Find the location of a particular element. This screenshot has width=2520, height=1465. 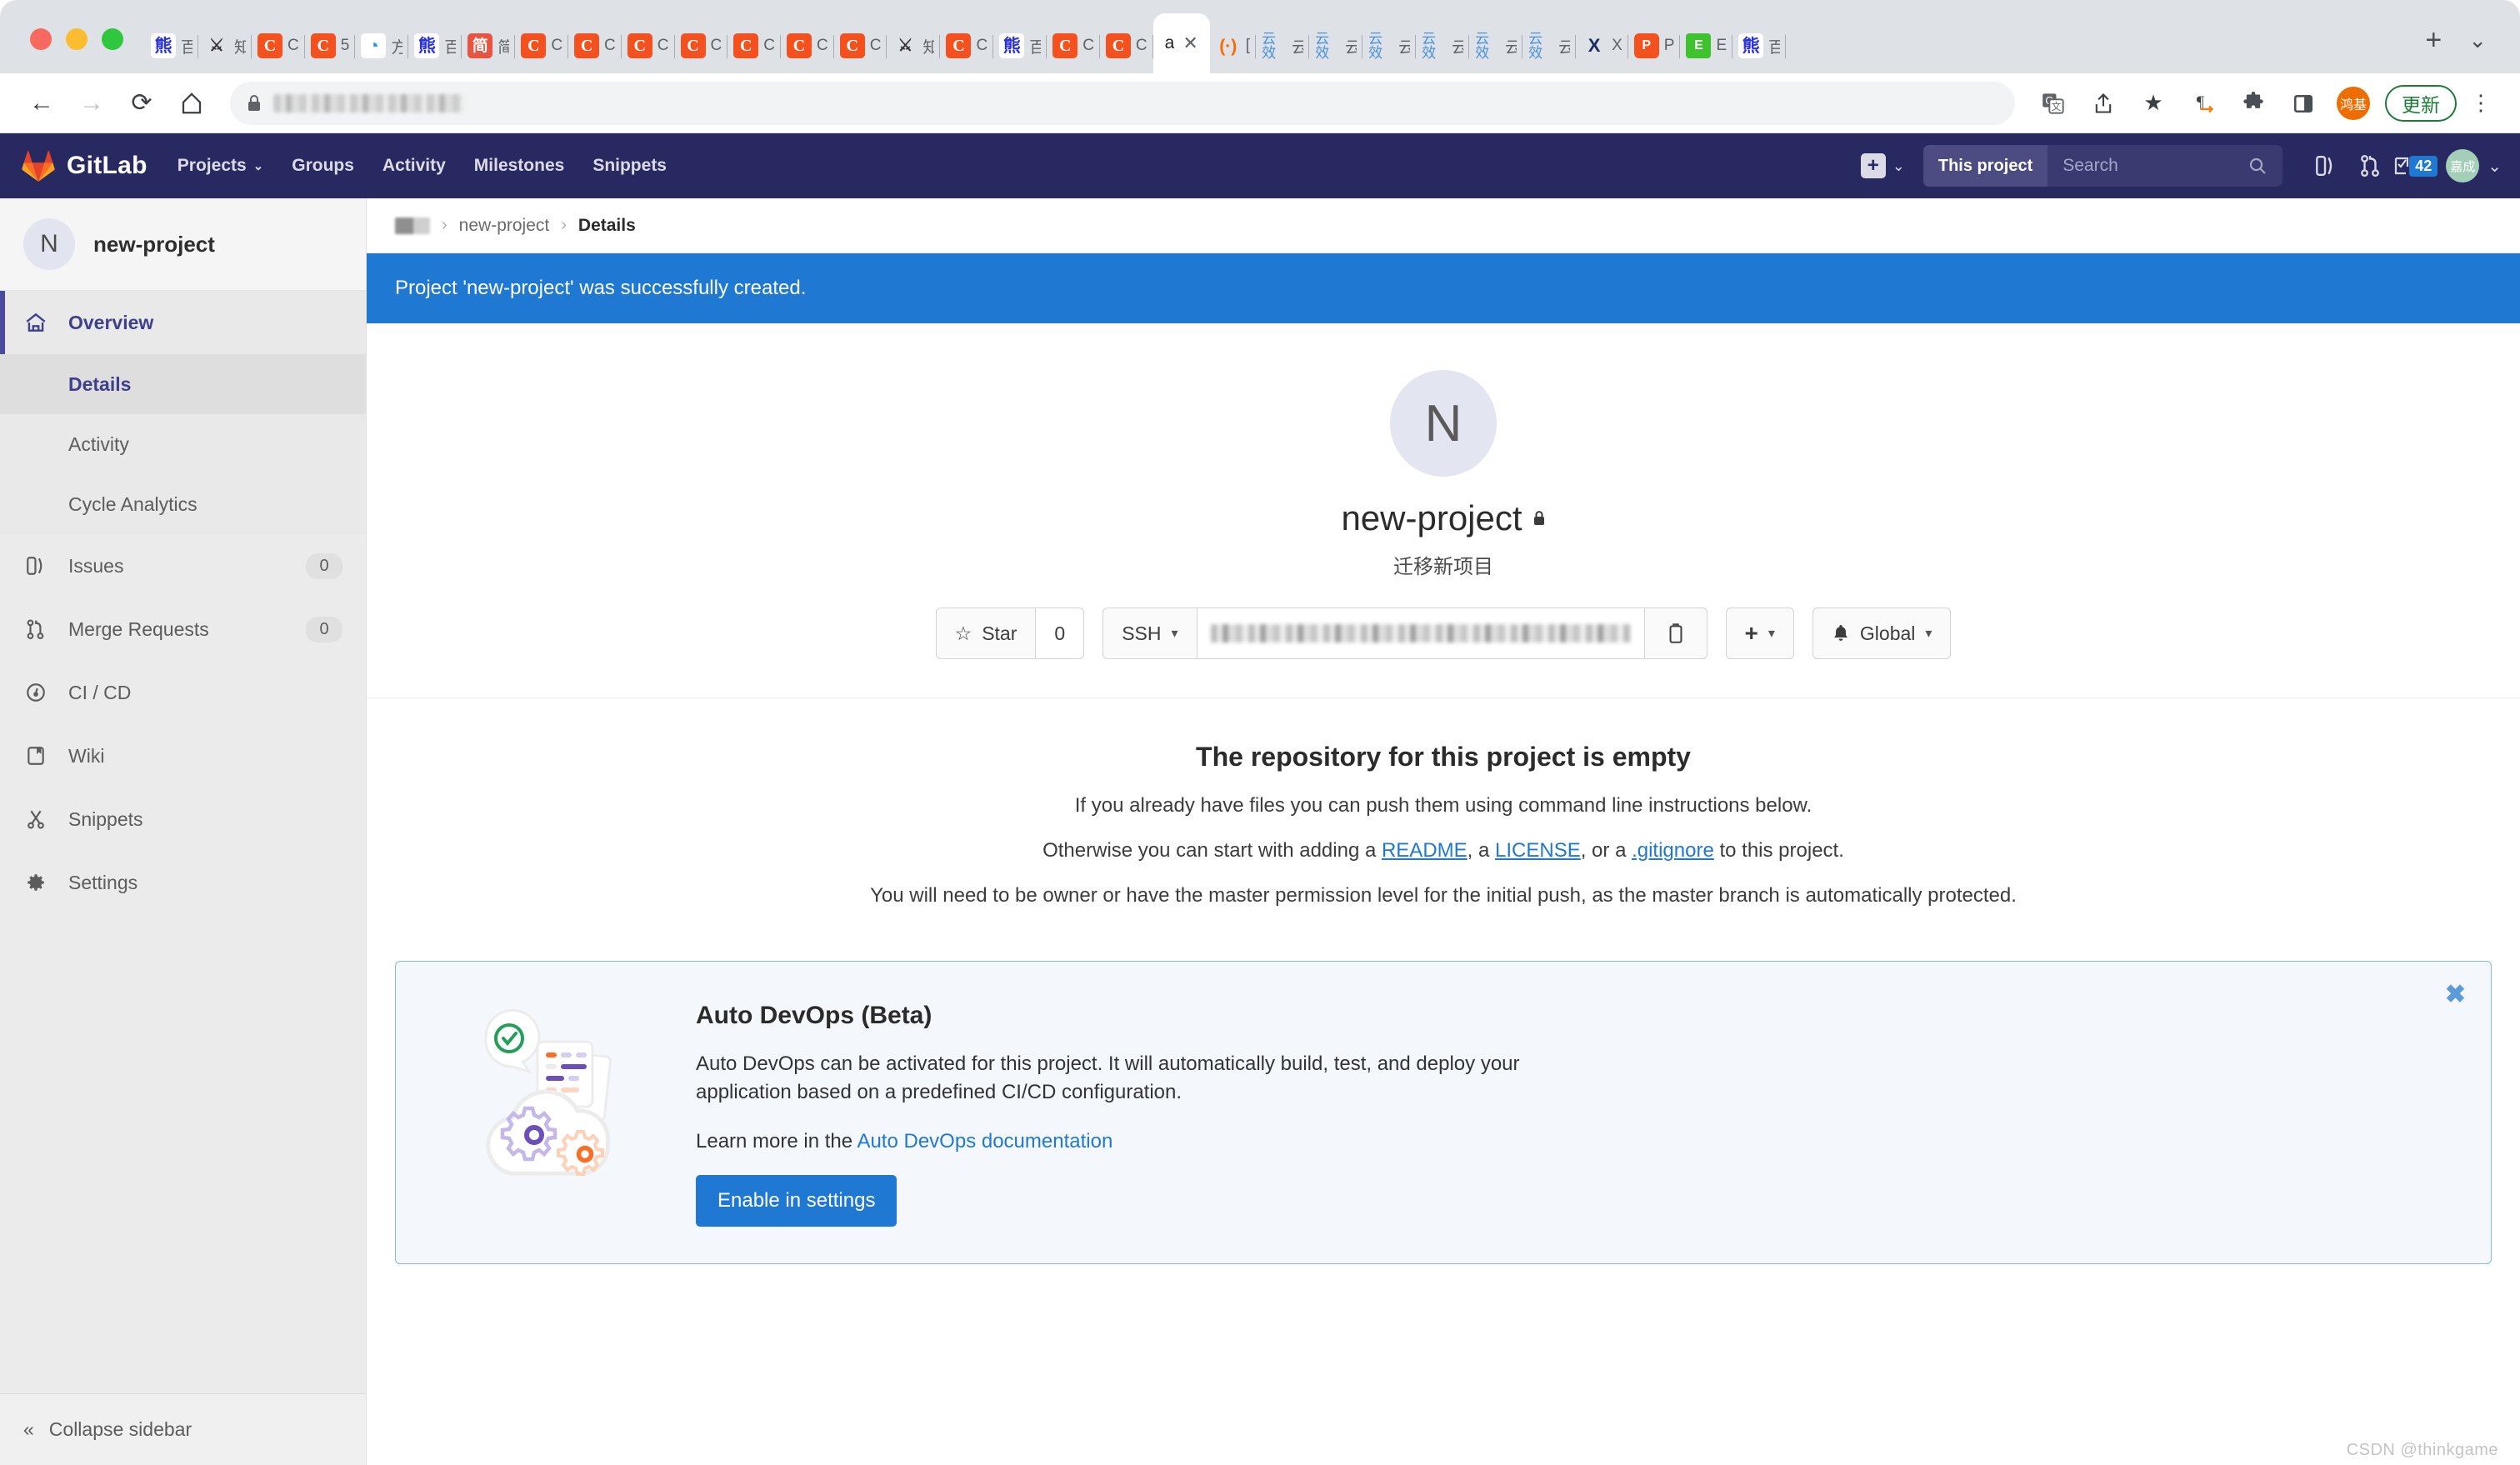

tab-list-chevron-icon: ⌄ is located at coordinates (2484, 50).